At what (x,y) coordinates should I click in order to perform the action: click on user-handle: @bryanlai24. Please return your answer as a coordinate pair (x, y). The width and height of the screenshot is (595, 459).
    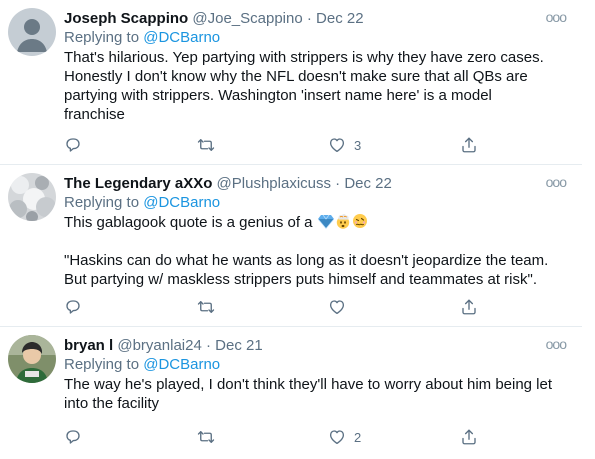
    Looking at the image, I should click on (159, 345).